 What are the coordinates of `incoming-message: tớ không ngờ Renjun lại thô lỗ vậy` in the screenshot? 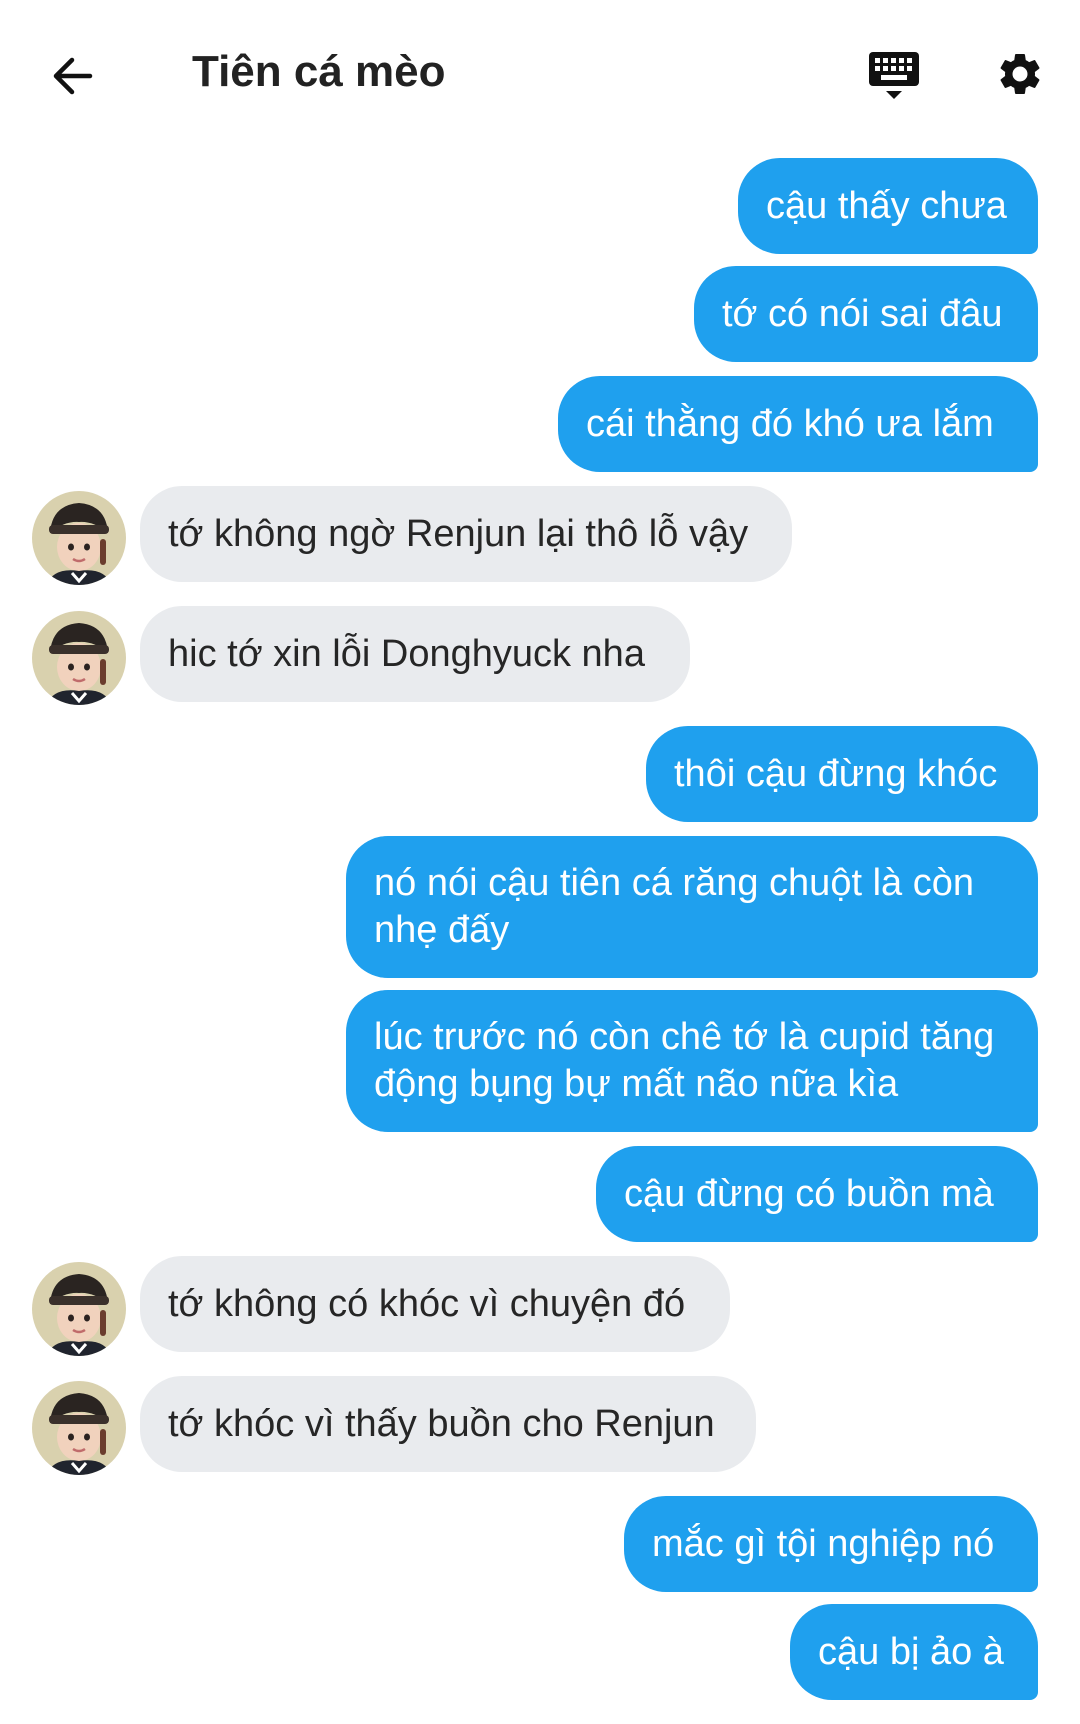 It's located at (466, 534).